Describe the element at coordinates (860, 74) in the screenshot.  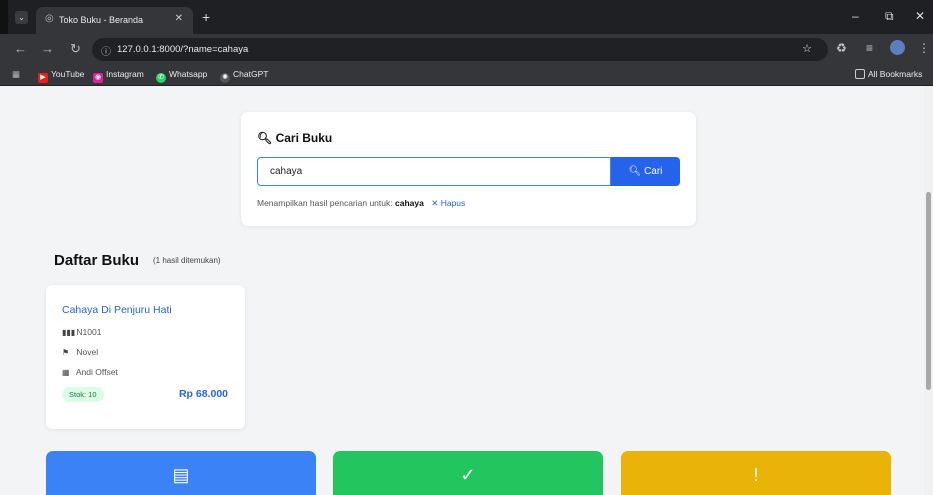
I see `folder-icon` at that location.